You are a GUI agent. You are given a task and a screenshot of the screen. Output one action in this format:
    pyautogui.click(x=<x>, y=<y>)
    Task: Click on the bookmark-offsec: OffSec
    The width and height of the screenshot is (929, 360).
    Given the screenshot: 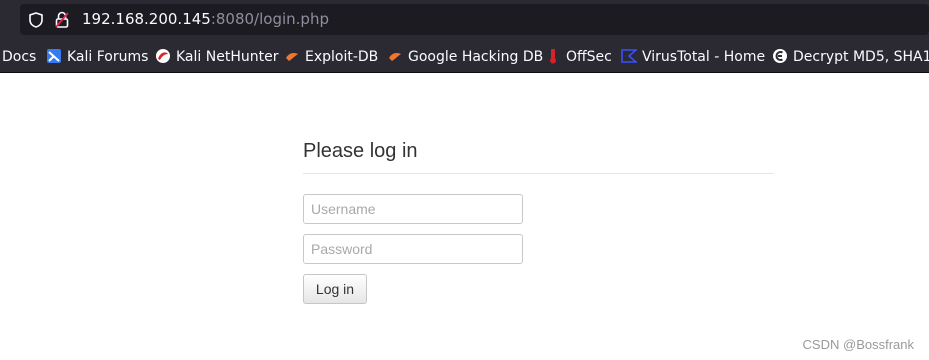 What is the action you would take?
    pyautogui.click(x=578, y=57)
    